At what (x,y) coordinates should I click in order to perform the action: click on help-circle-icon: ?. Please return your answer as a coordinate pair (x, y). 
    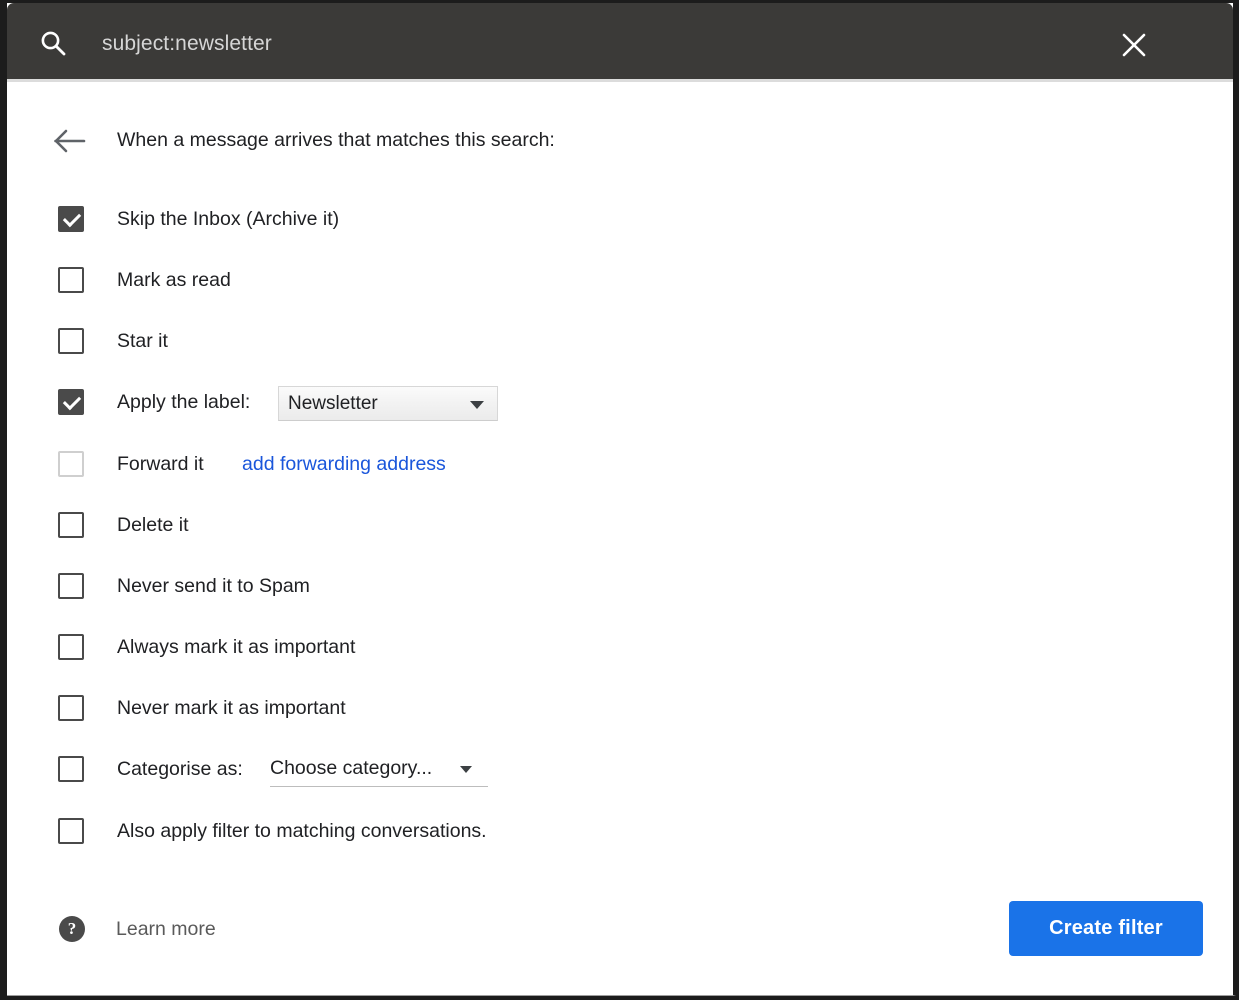
    Looking at the image, I should click on (72, 929).